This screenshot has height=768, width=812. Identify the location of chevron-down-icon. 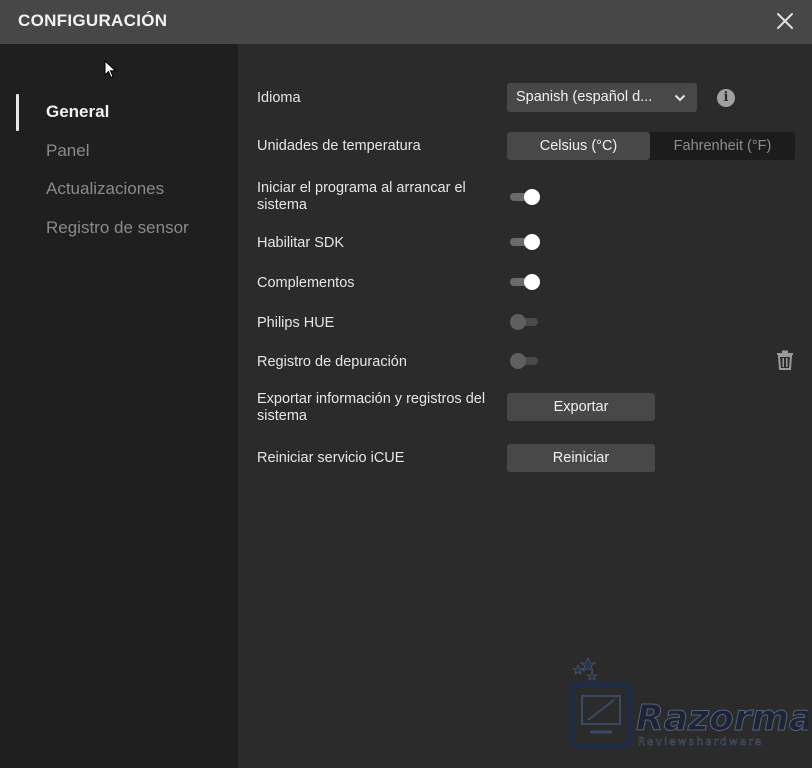
(680, 100).